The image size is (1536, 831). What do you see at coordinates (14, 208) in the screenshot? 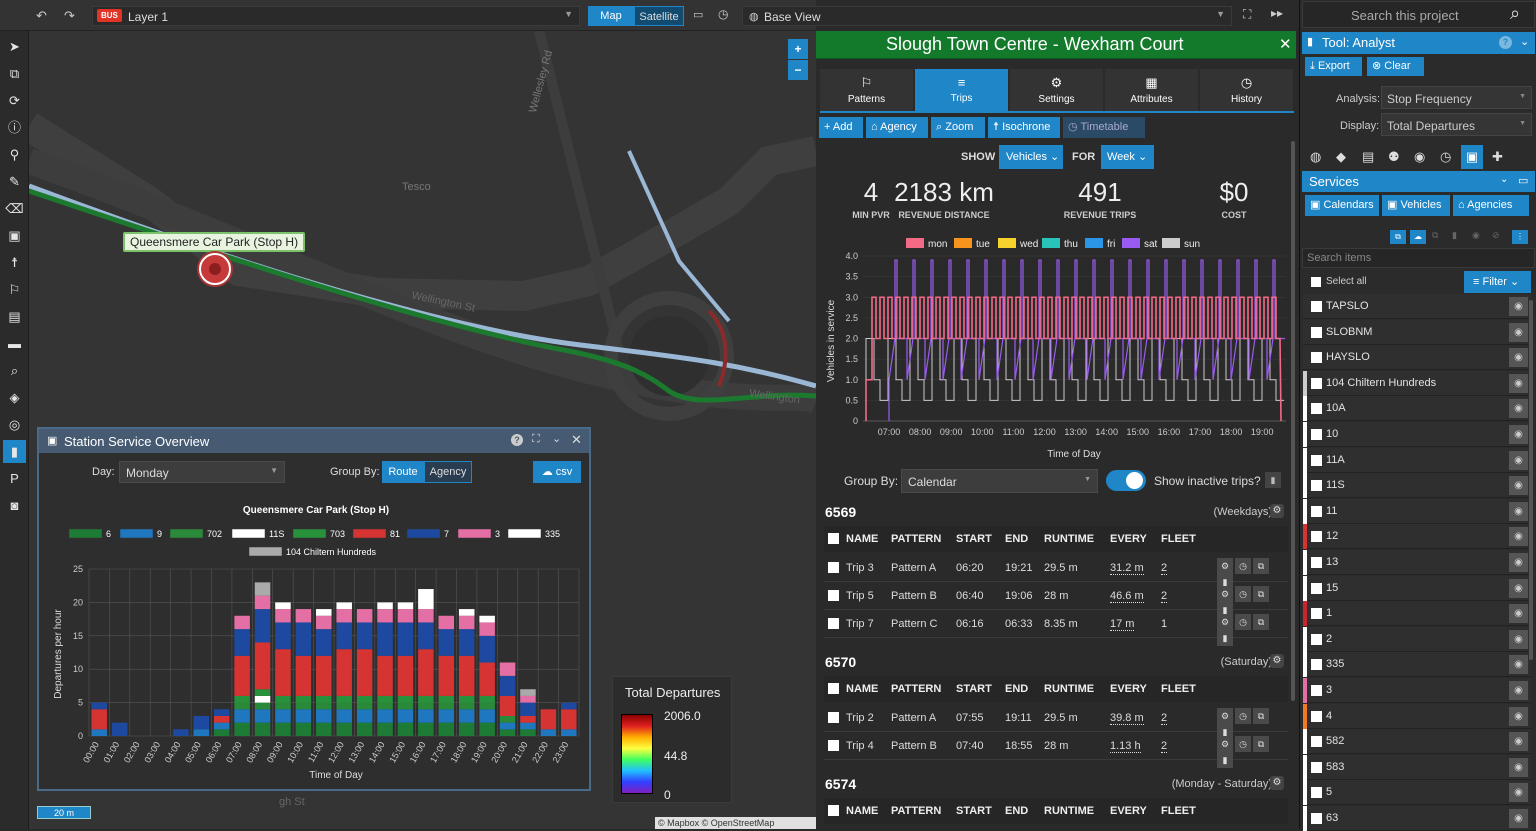
I see `eraser-icon: ⌫` at bounding box center [14, 208].